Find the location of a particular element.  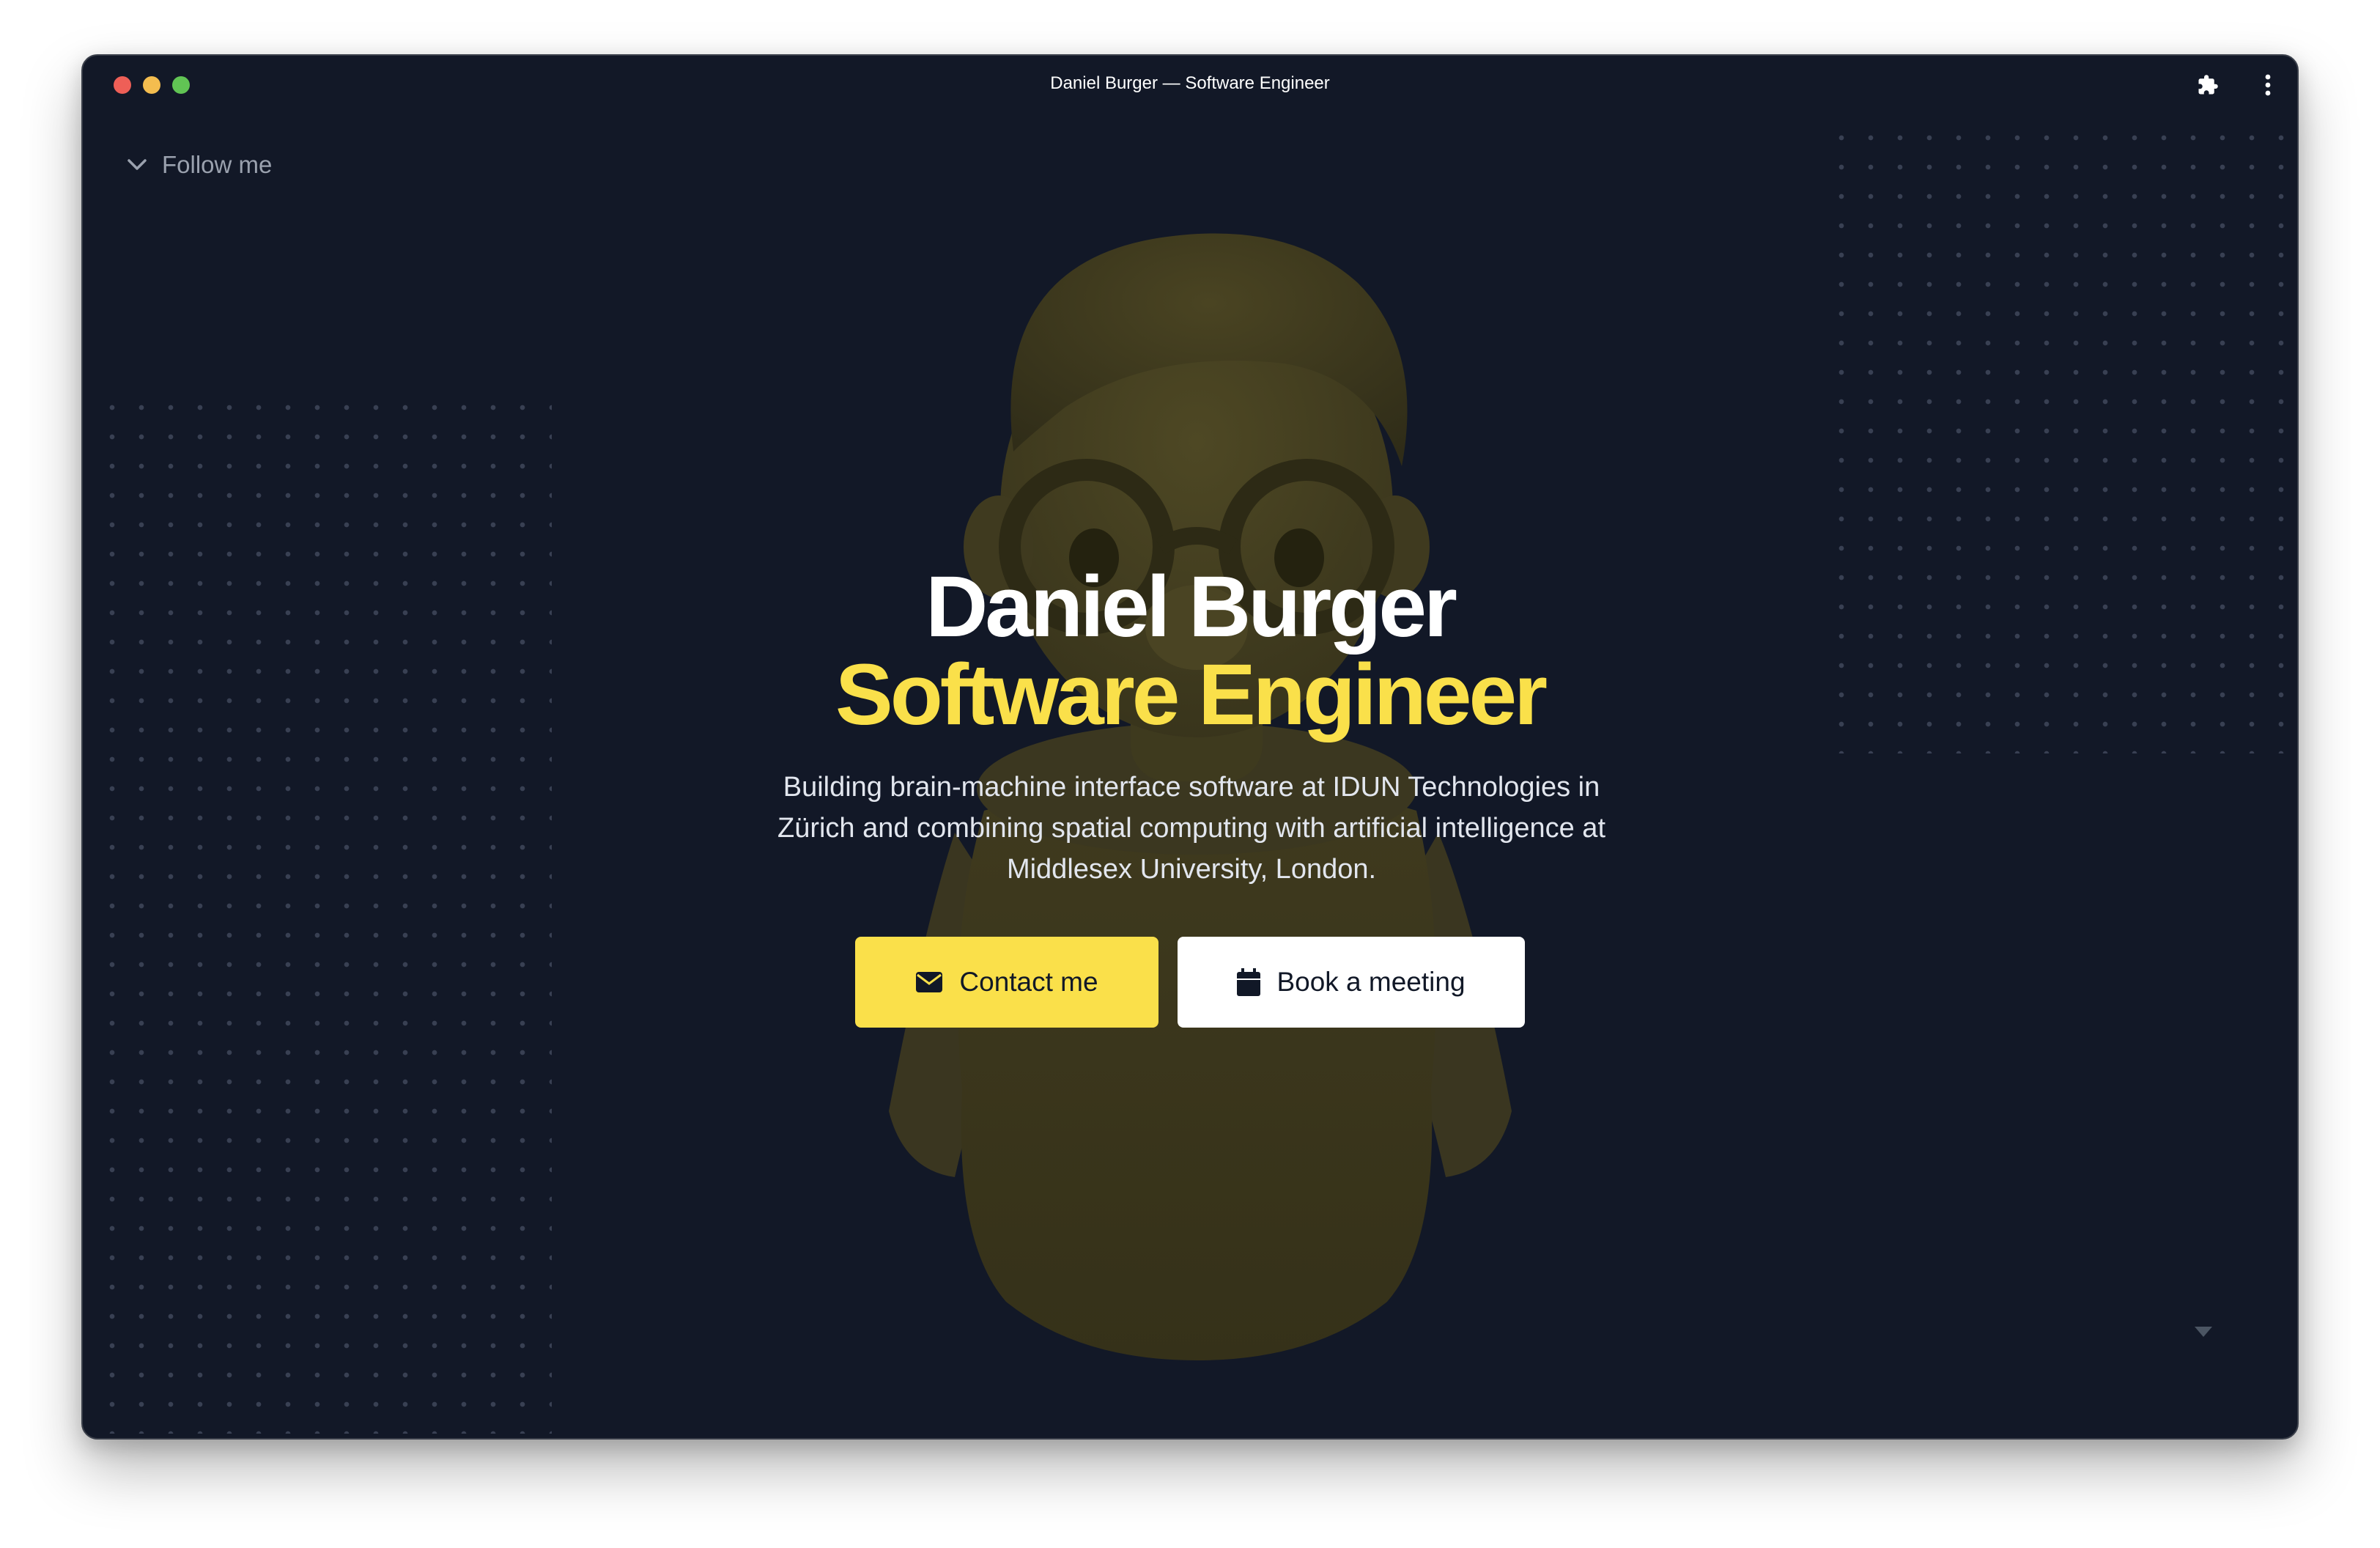

hero-role: Software Engineer is located at coordinates (1191, 694).